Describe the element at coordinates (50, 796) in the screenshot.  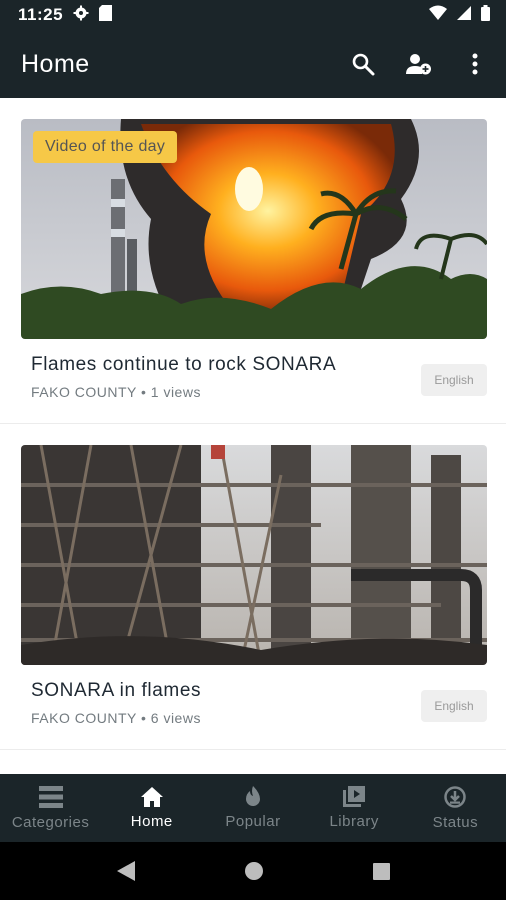
I see `categories-icon` at that location.